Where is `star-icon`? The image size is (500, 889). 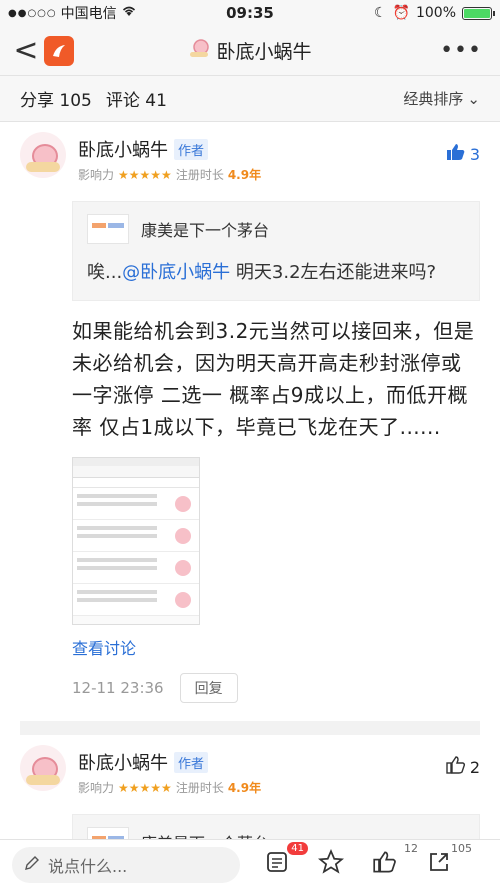 star-icon is located at coordinates (331, 864).